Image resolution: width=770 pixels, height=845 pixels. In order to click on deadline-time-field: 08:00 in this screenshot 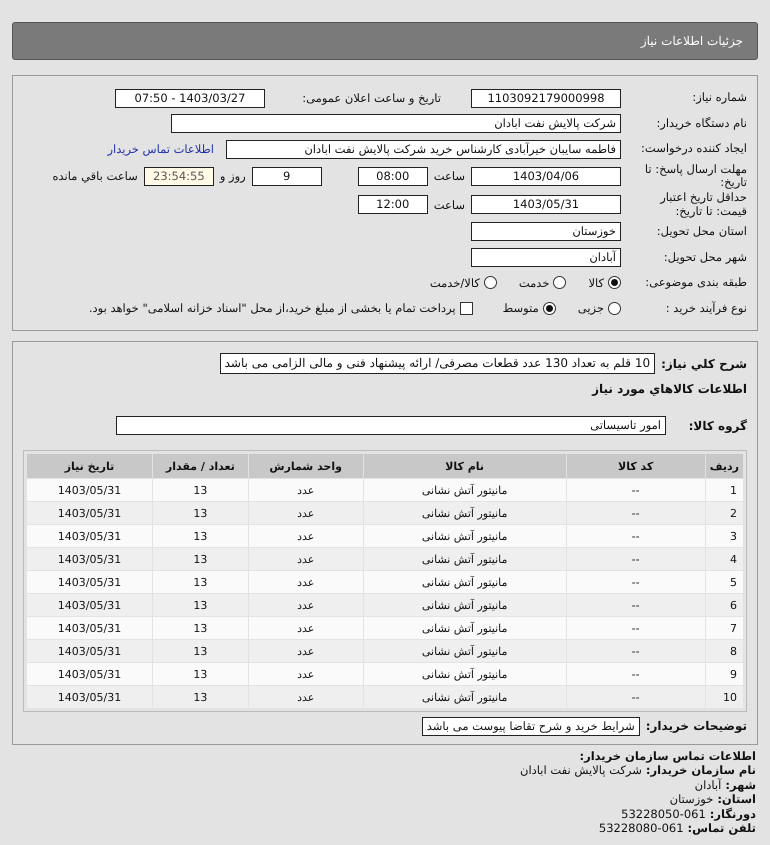, I will do `click(393, 176)`.